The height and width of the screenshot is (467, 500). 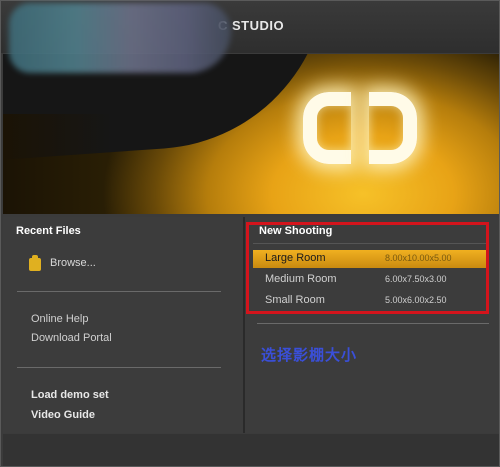 I want to click on logo-icon-left, so click(x=327, y=128).